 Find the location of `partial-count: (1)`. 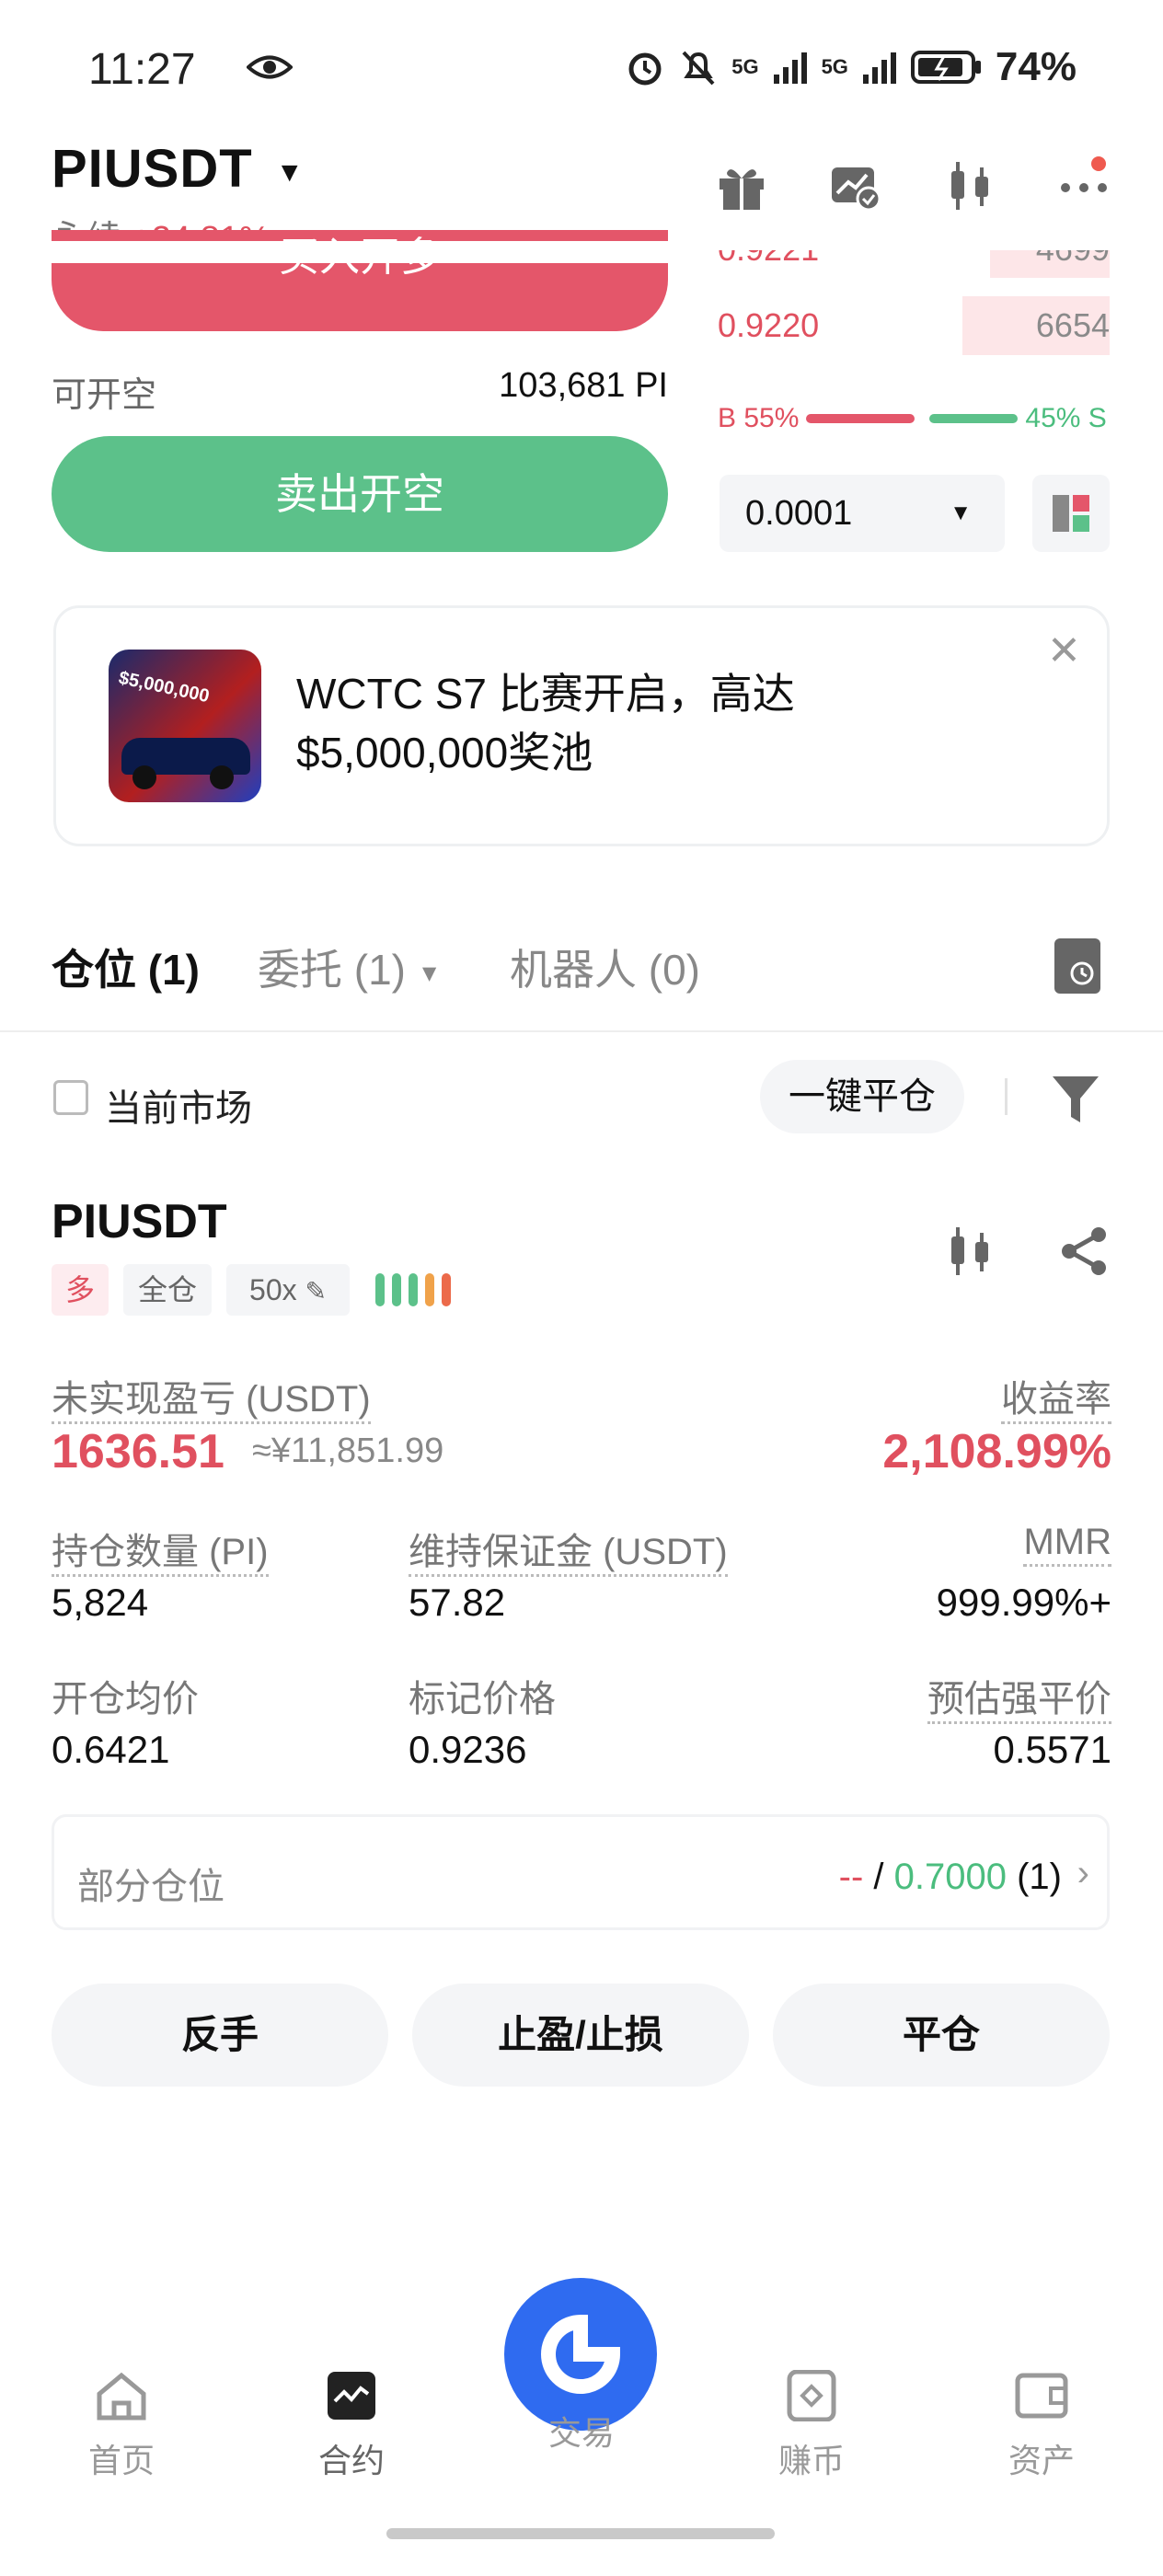

partial-count: (1) is located at coordinates (1039, 1877).